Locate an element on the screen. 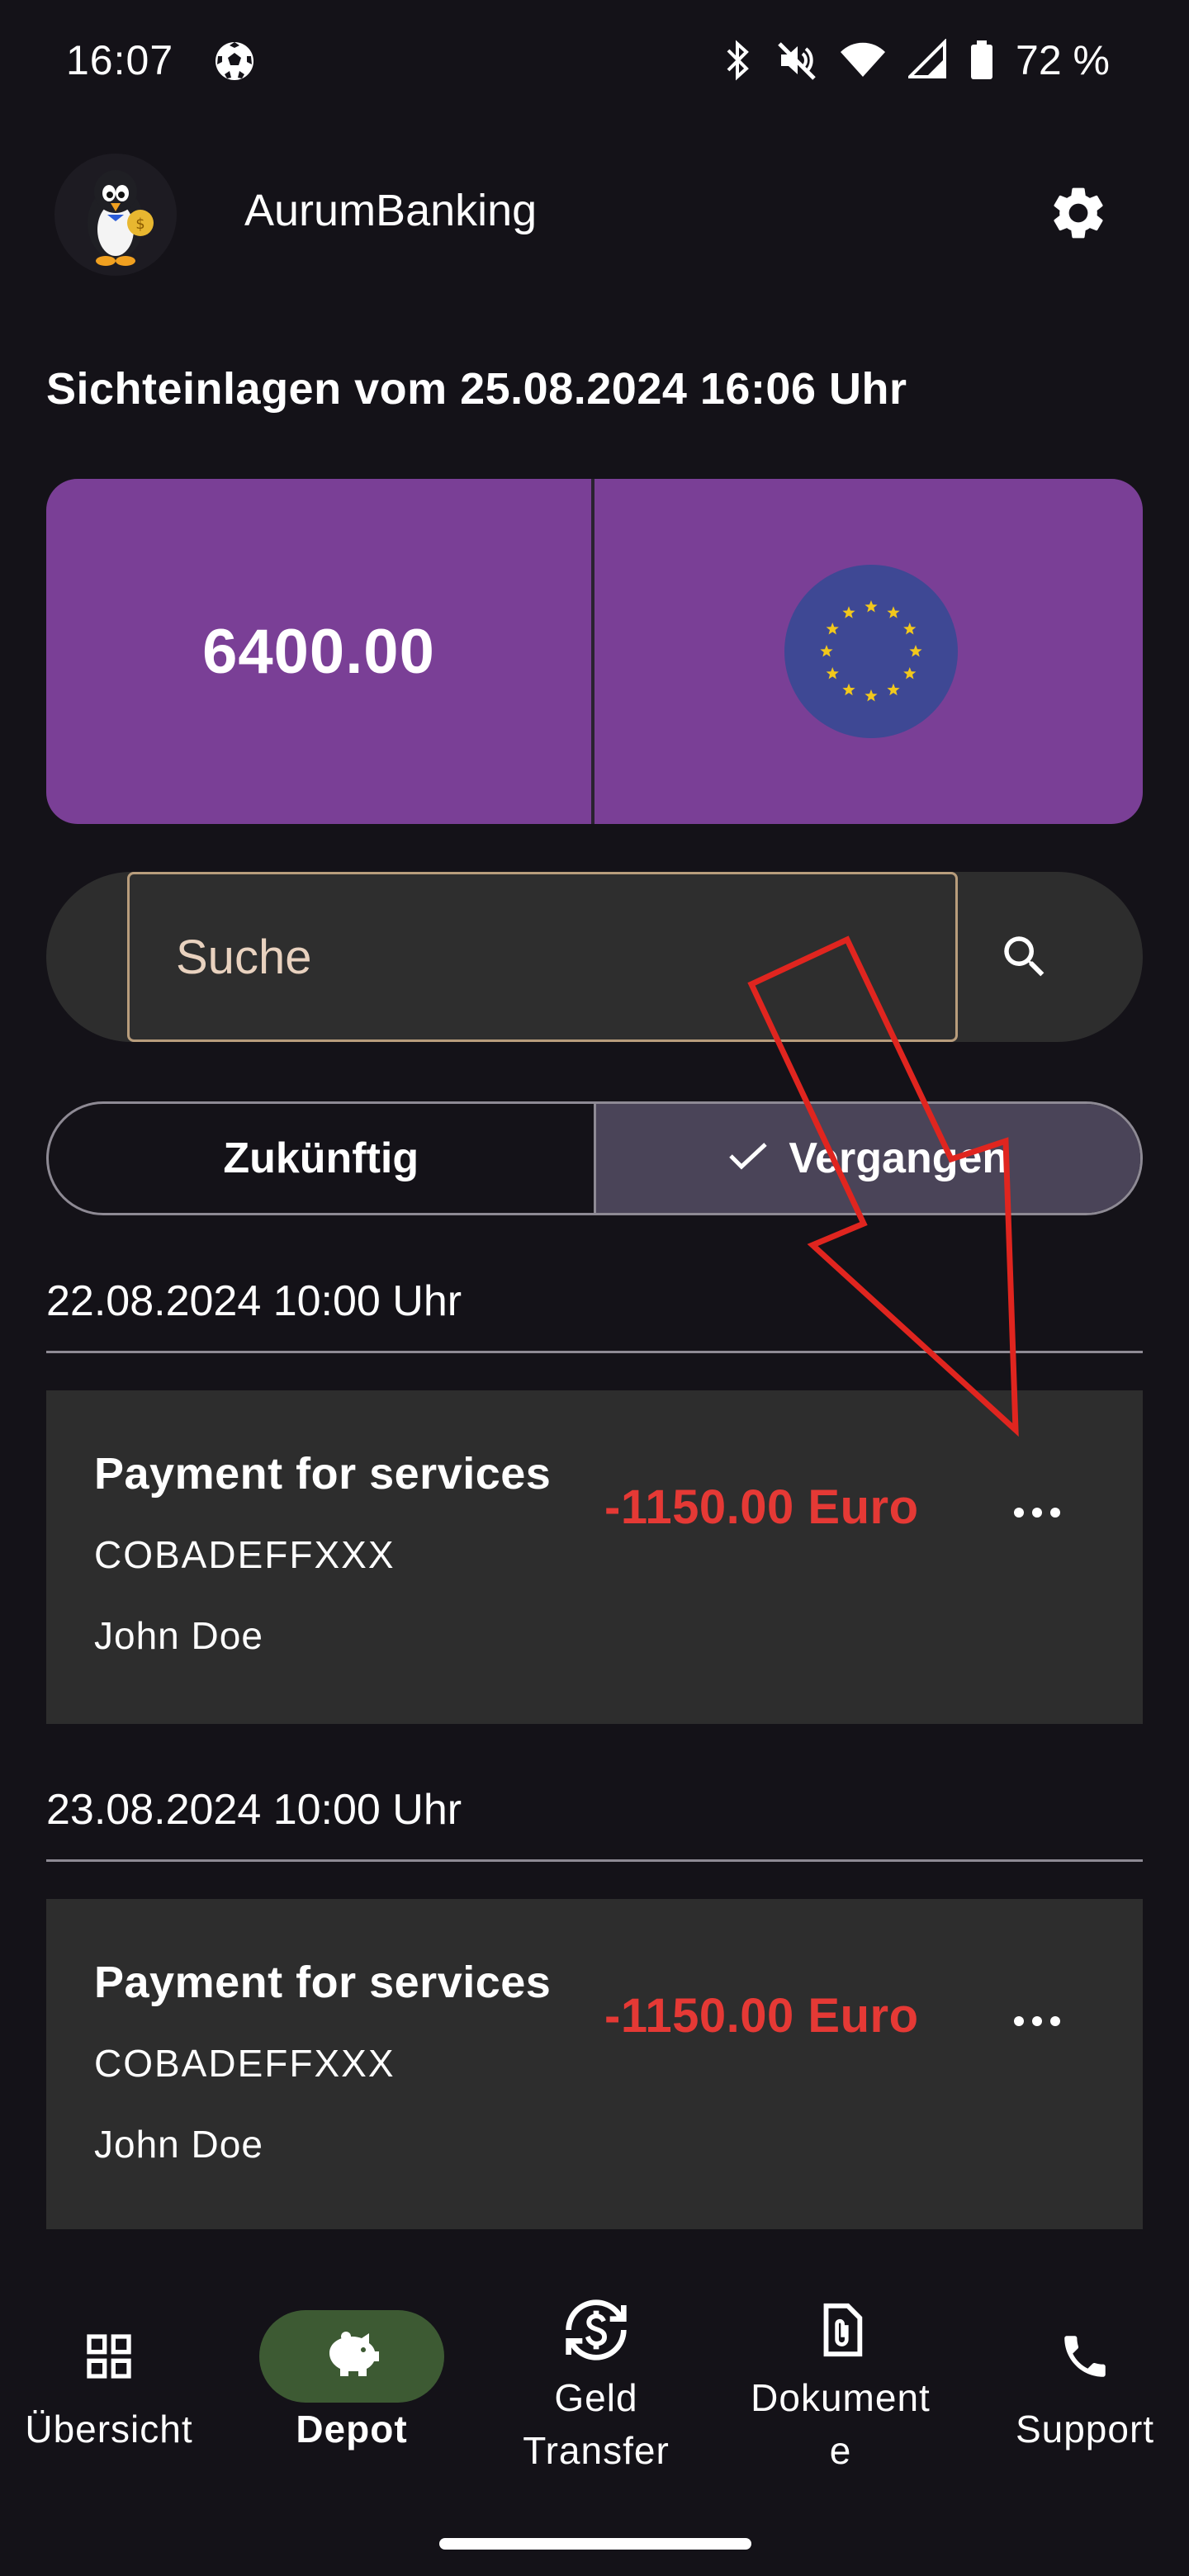  nav-label-depot: Depot is located at coordinates (352, 2429).